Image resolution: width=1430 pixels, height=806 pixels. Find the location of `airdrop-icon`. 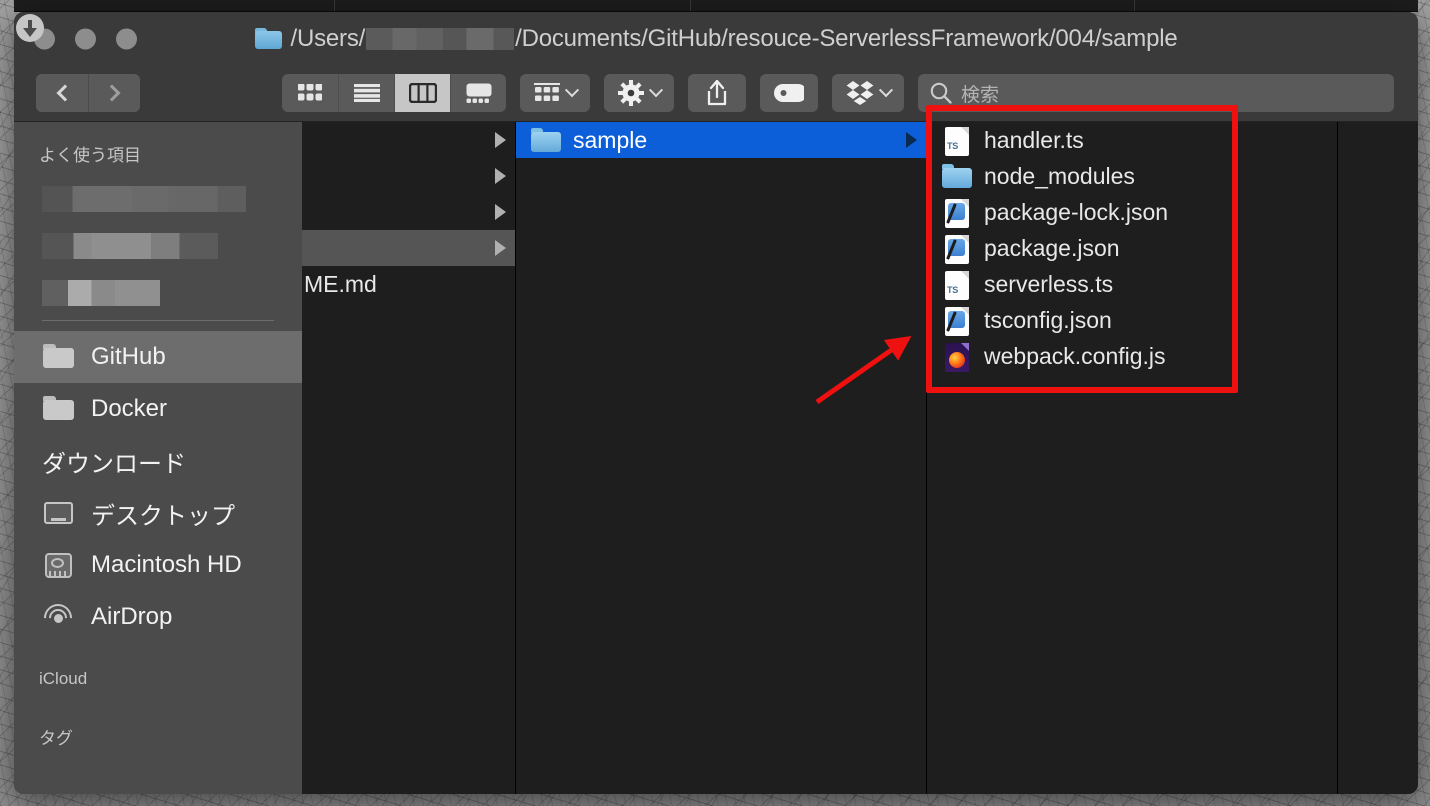

airdrop-icon is located at coordinates (58, 618).